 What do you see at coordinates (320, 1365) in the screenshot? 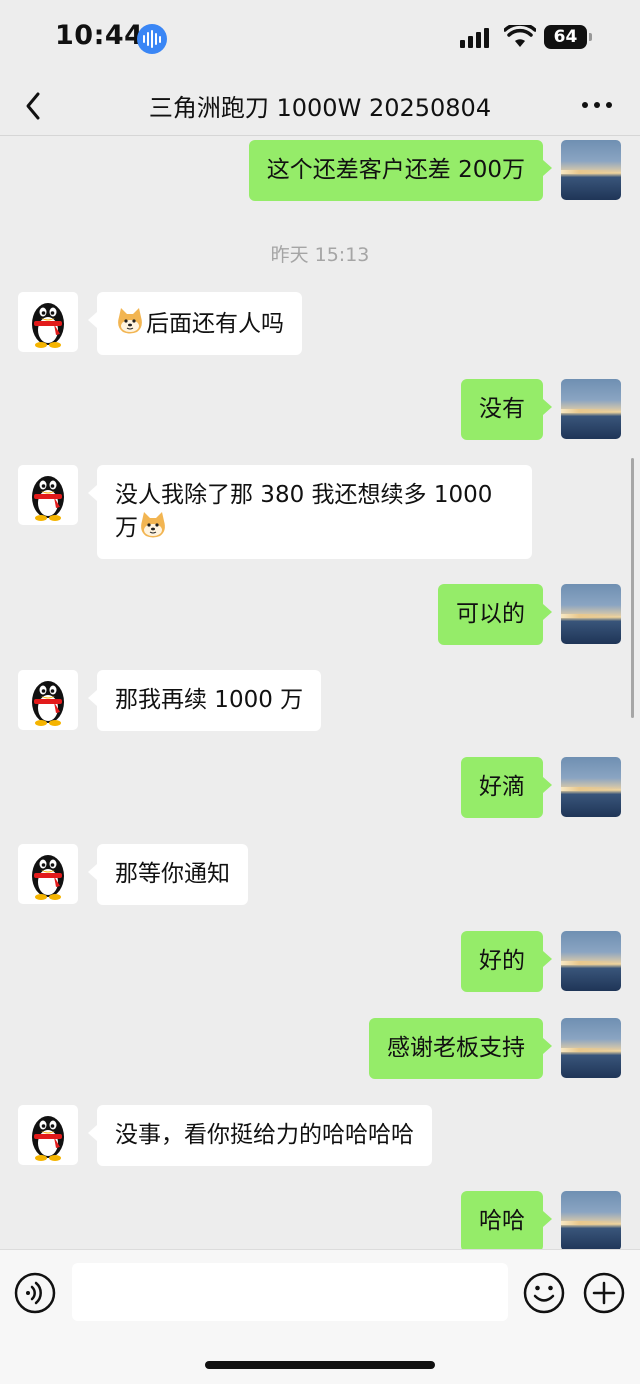
I see `home-indicator` at bounding box center [320, 1365].